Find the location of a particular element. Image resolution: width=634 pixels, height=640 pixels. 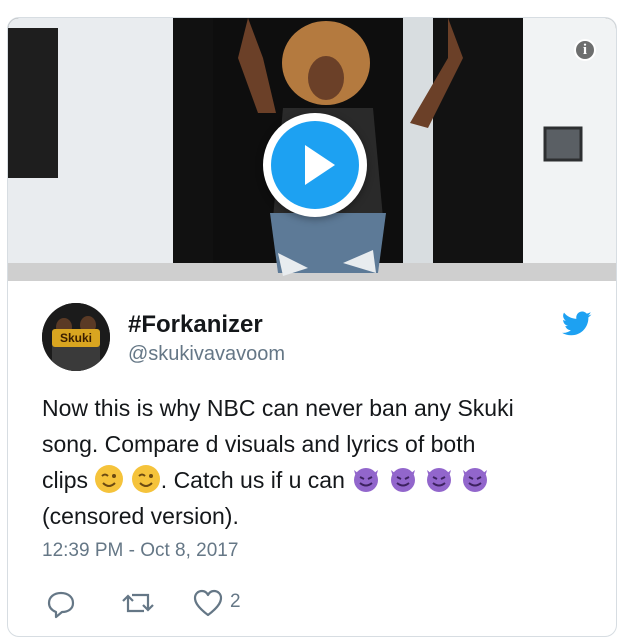

retweet-icon is located at coordinates (138, 603).